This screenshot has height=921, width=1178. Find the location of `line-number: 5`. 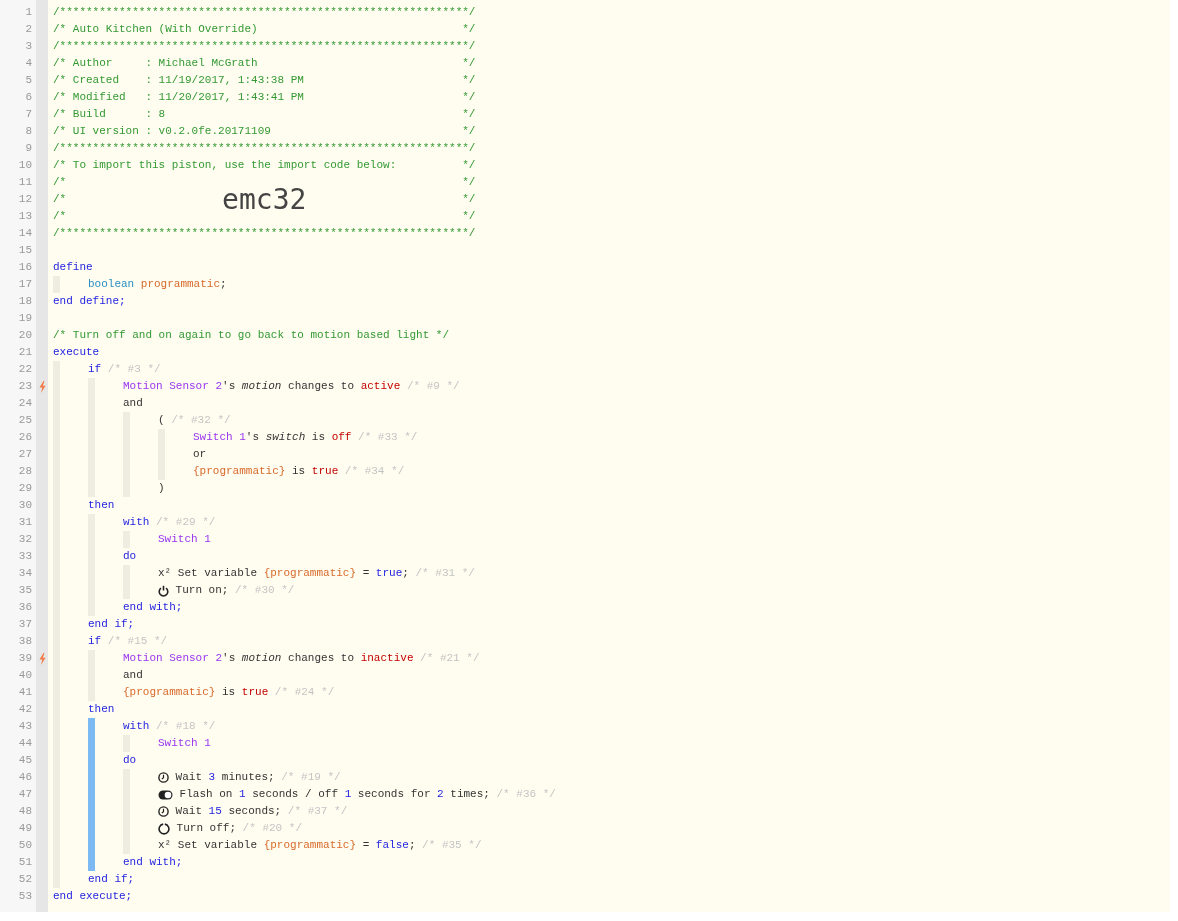

line-number: 5 is located at coordinates (28, 80).